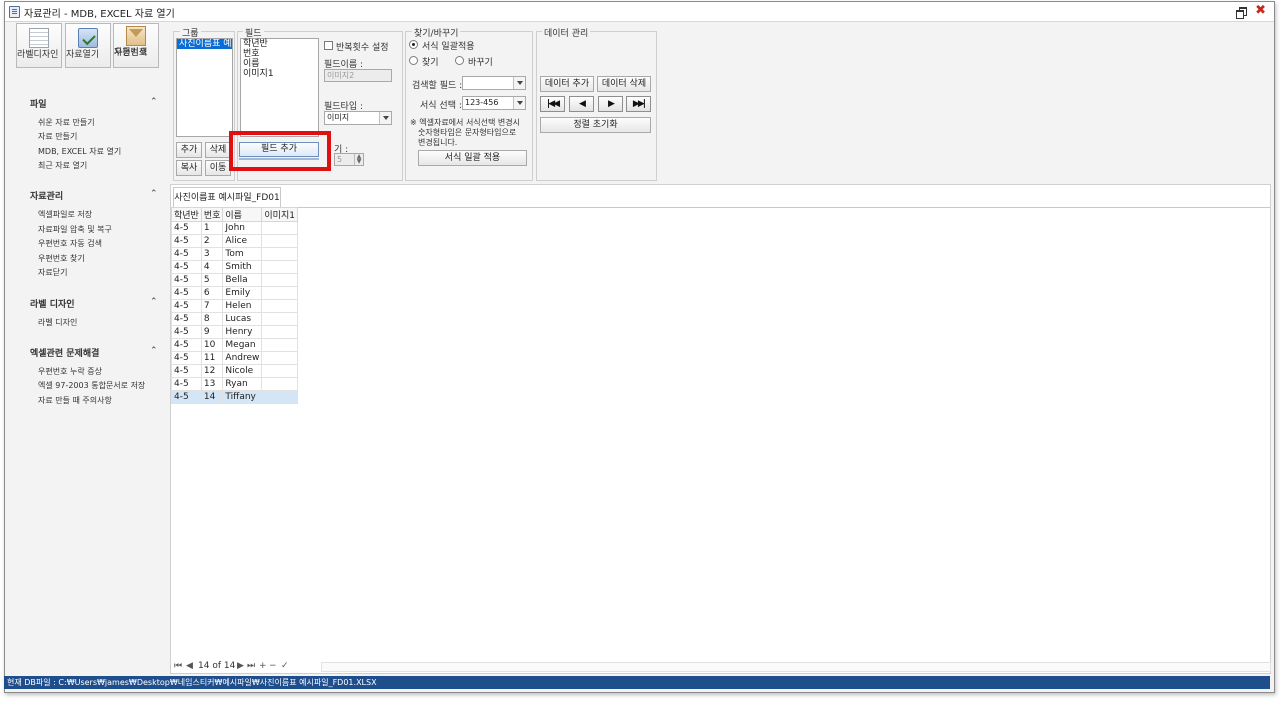 The height and width of the screenshot is (702, 1280). I want to click on table-cell: 3, so click(212, 254).